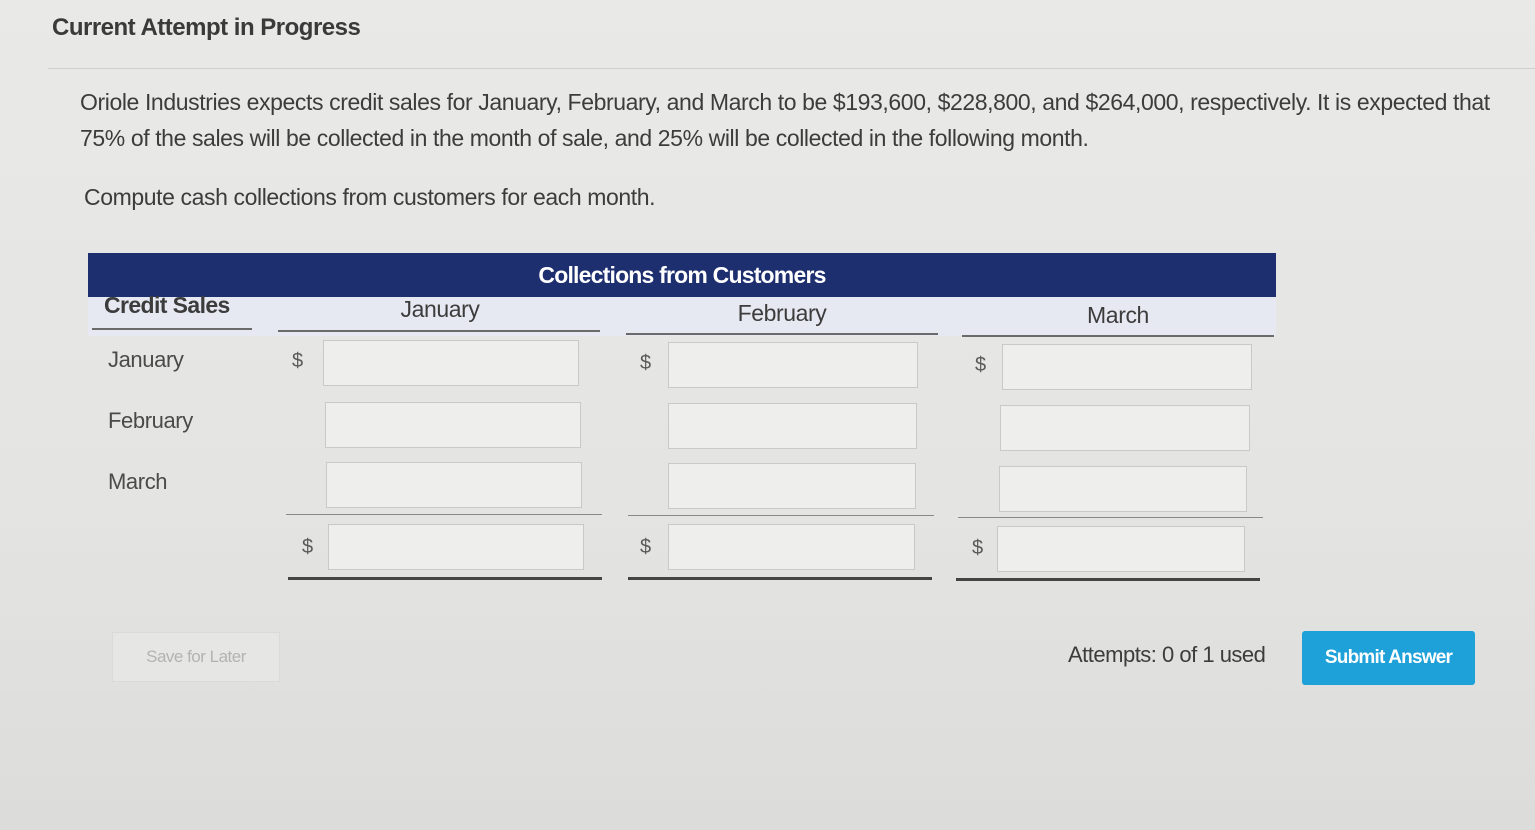 The height and width of the screenshot is (830, 1535). I want to click on jan-sales-mar-collection-input, so click(1127, 367).